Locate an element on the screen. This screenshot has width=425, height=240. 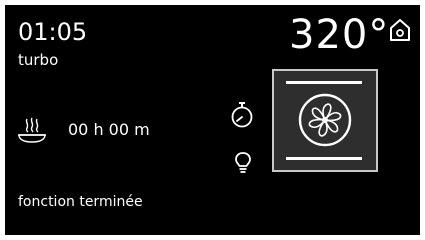
temperature-setting: 320° is located at coordinates (339, 35).